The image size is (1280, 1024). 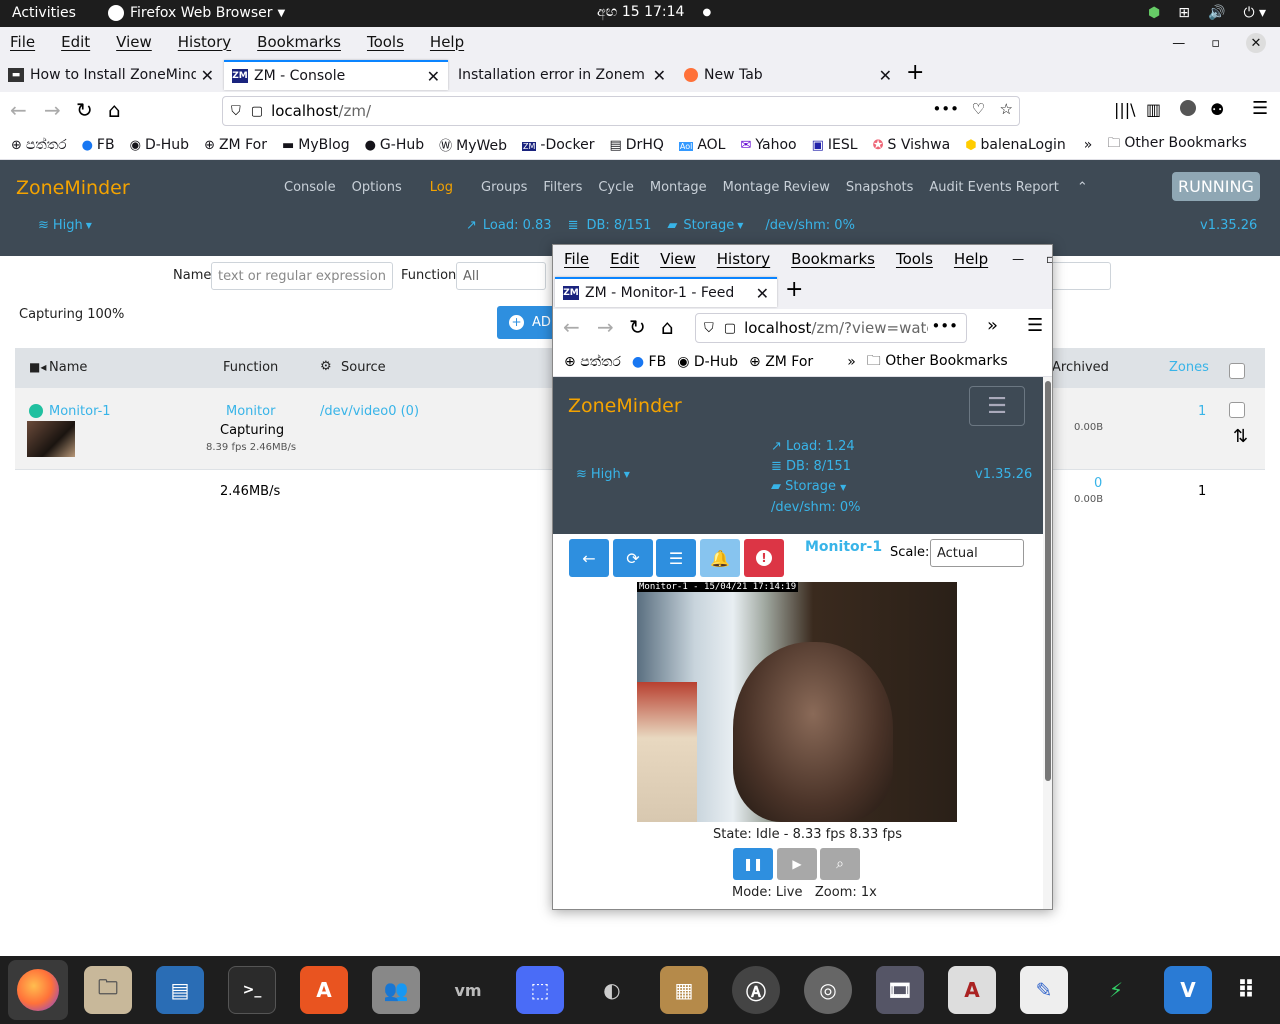 I want to click on tab-zm-console: ZM ZM - Console ✕, so click(x=336, y=75).